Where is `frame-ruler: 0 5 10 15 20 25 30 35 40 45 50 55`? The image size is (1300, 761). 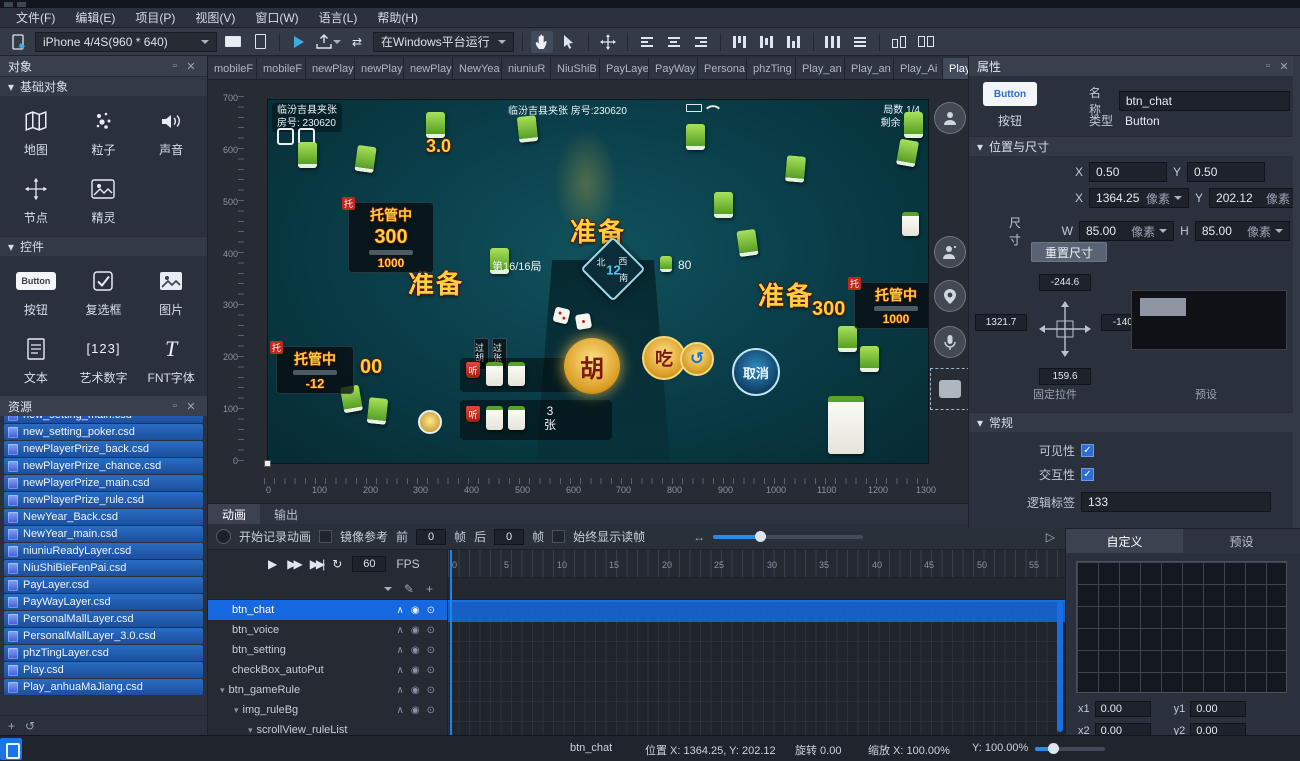 frame-ruler: 0 5 10 15 20 25 30 35 40 45 50 55 is located at coordinates (756, 564).